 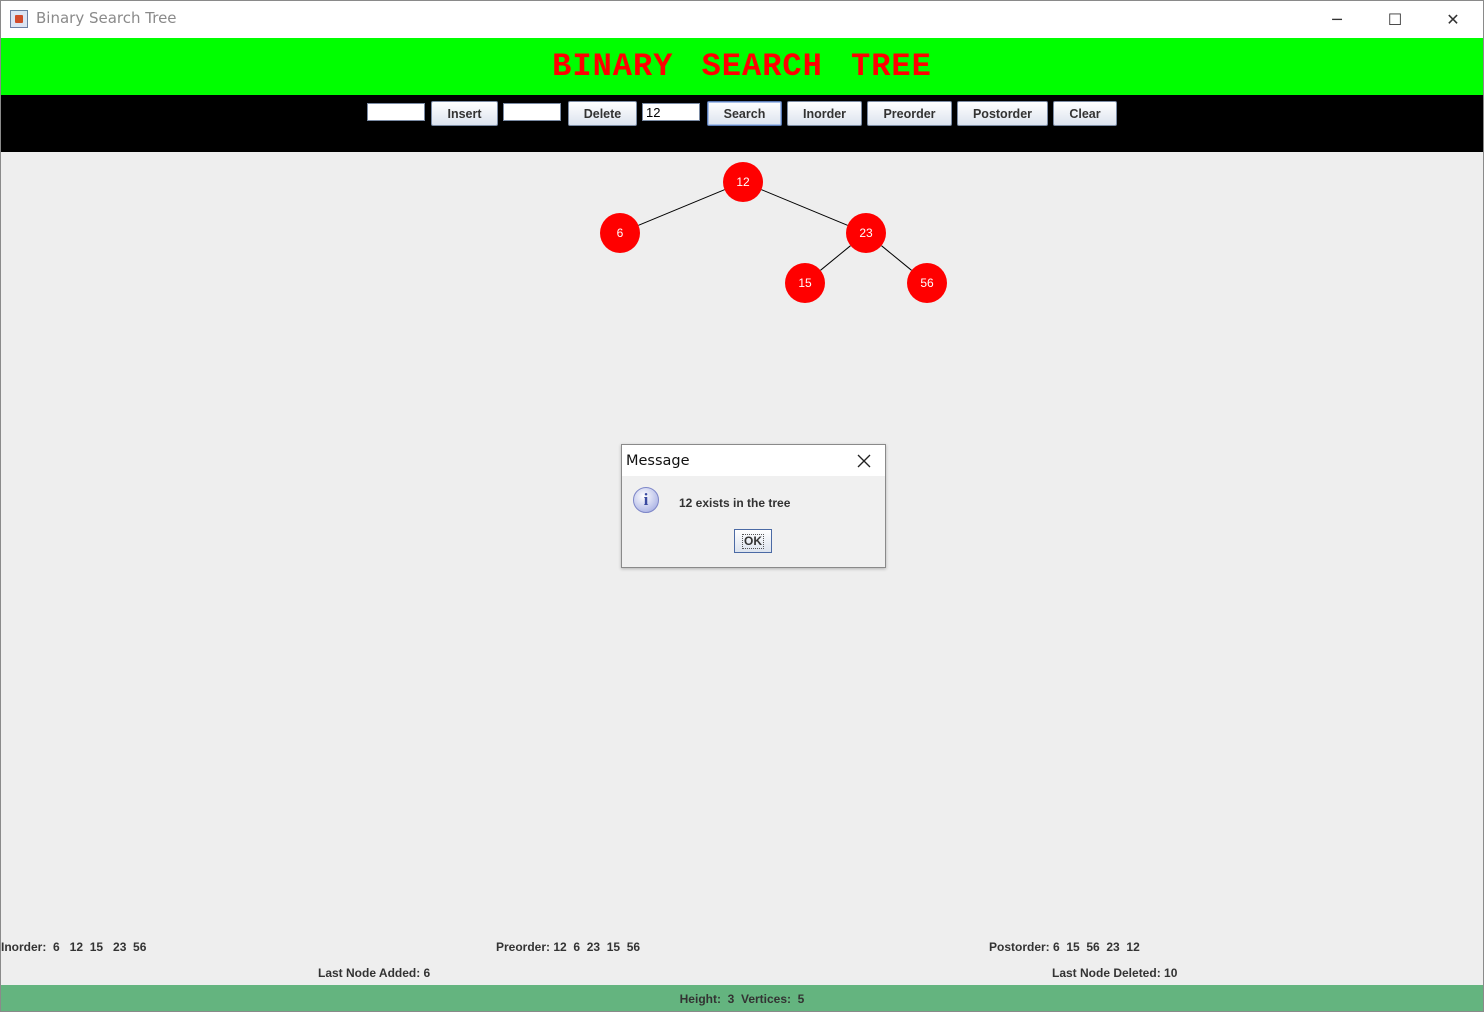 I want to click on header-banner: BINARY SEARCH TREE, so click(x=742, y=66).